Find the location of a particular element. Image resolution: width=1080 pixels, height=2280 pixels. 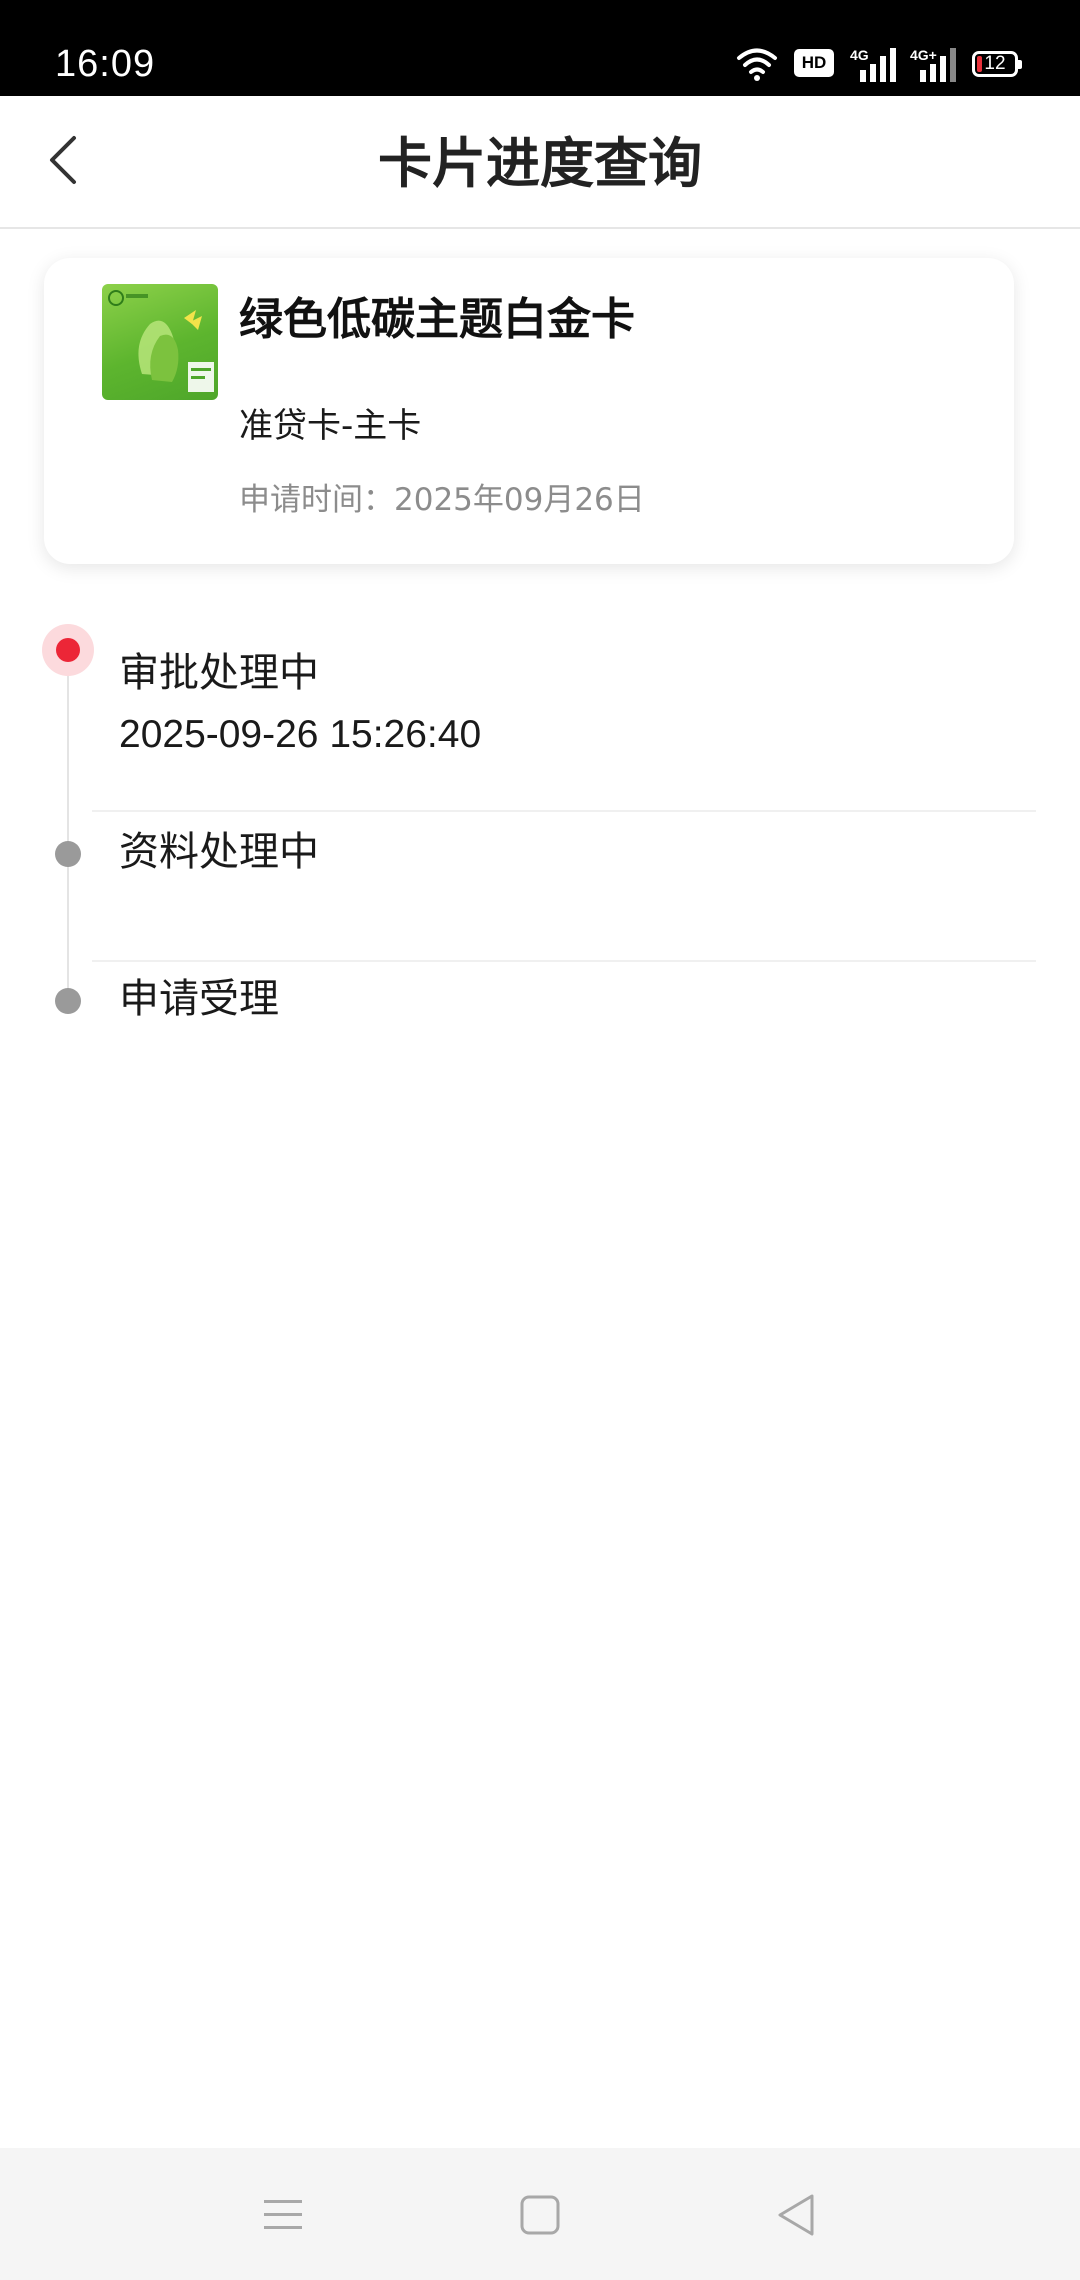

menu-icon is located at coordinates (283, 2215).